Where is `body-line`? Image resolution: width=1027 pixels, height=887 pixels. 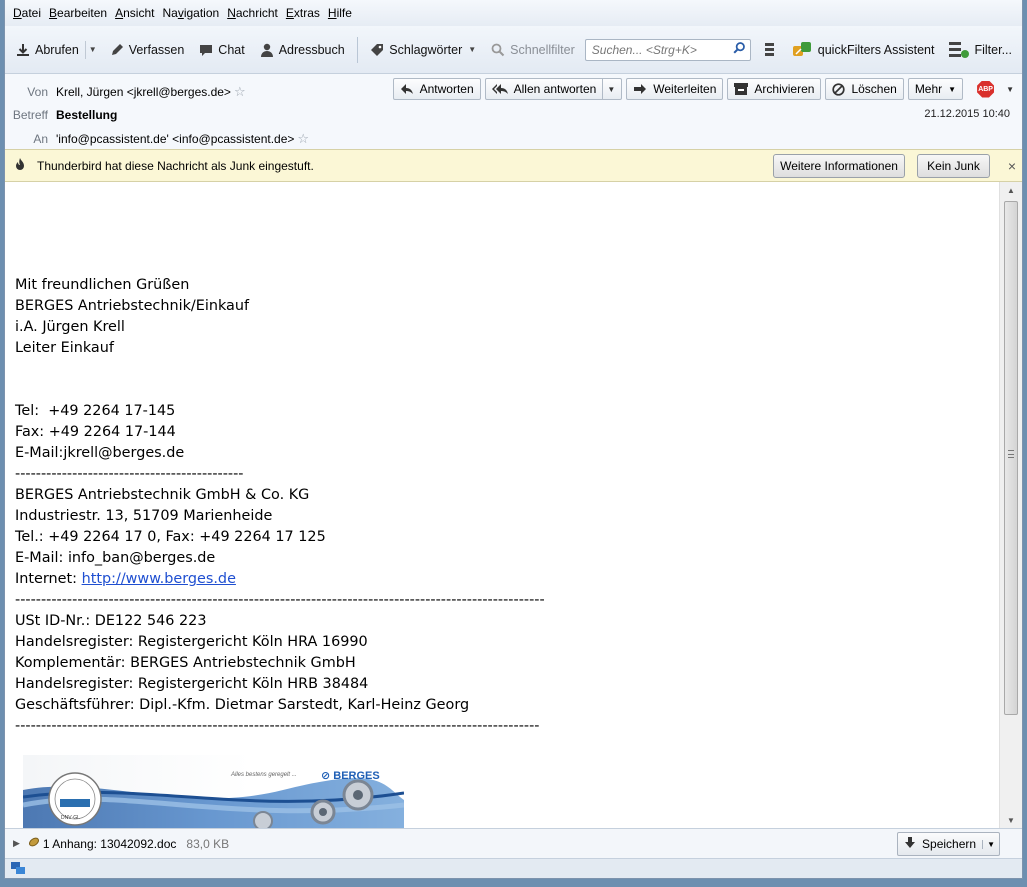
body-line is located at coordinates (280, 369).